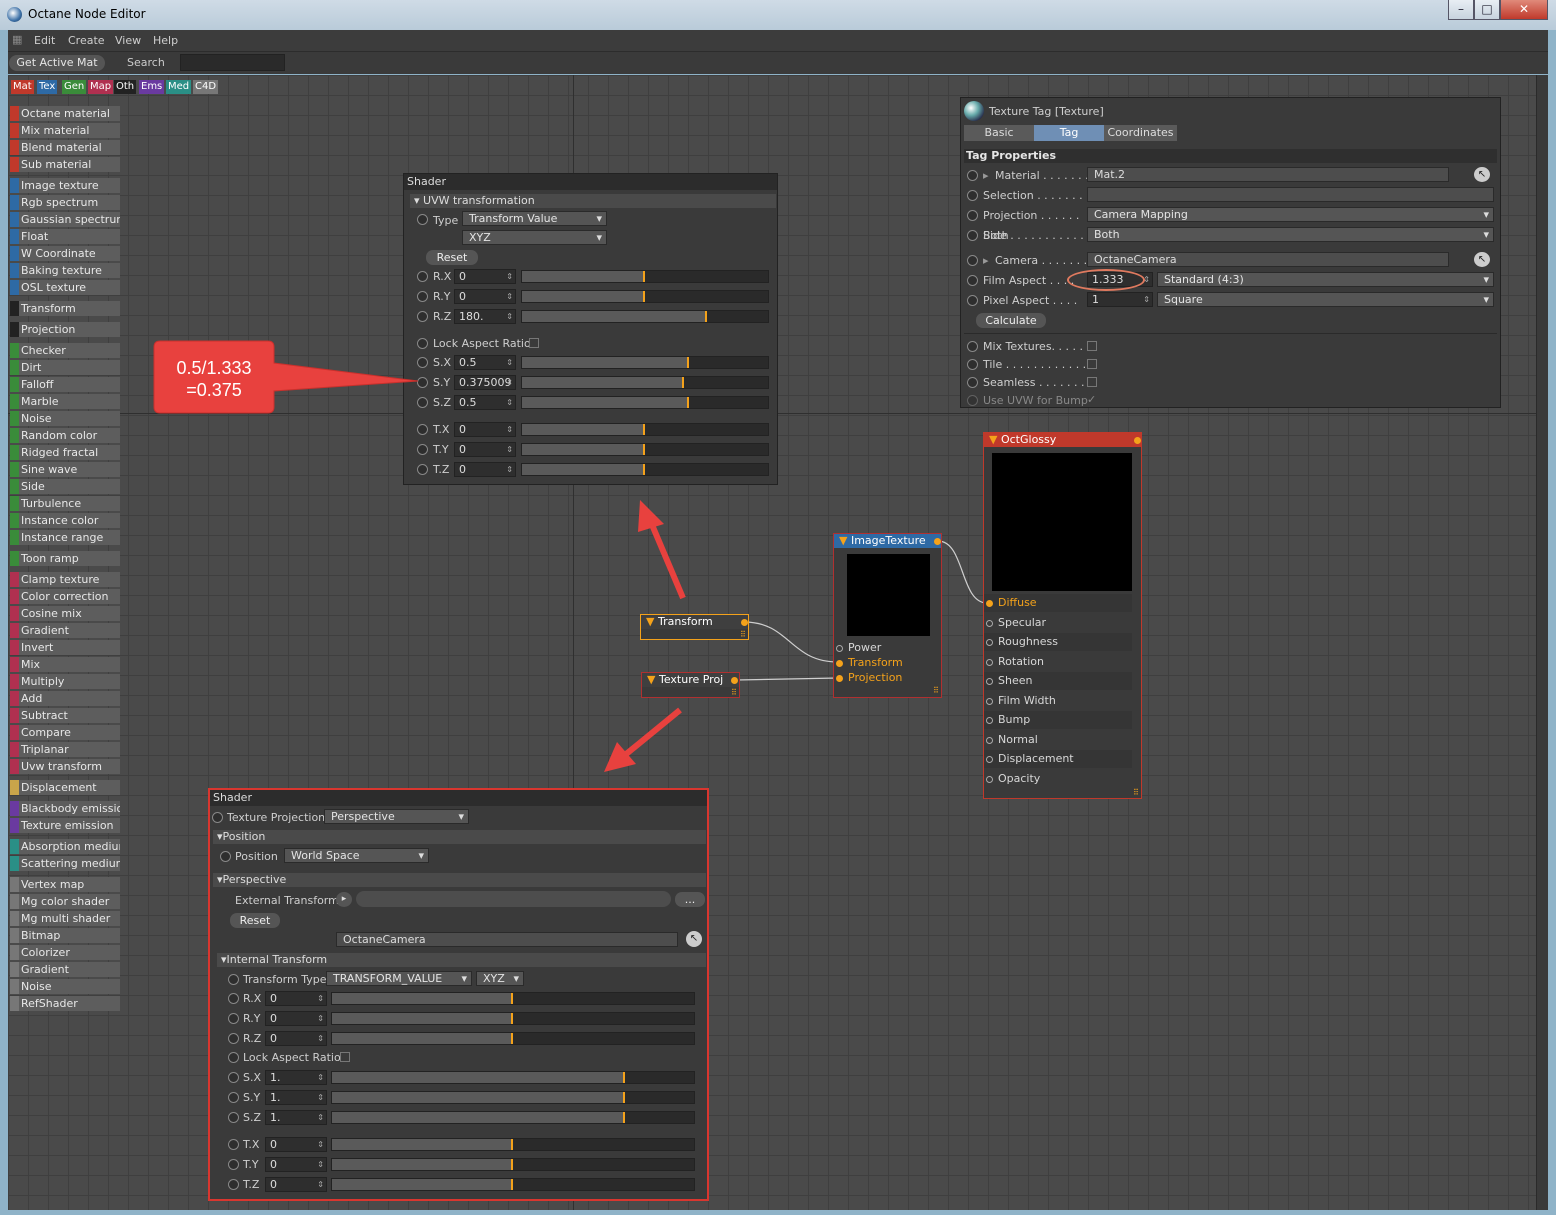  What do you see at coordinates (233, 1097) in the screenshot?
I see `s-y-radio` at bounding box center [233, 1097].